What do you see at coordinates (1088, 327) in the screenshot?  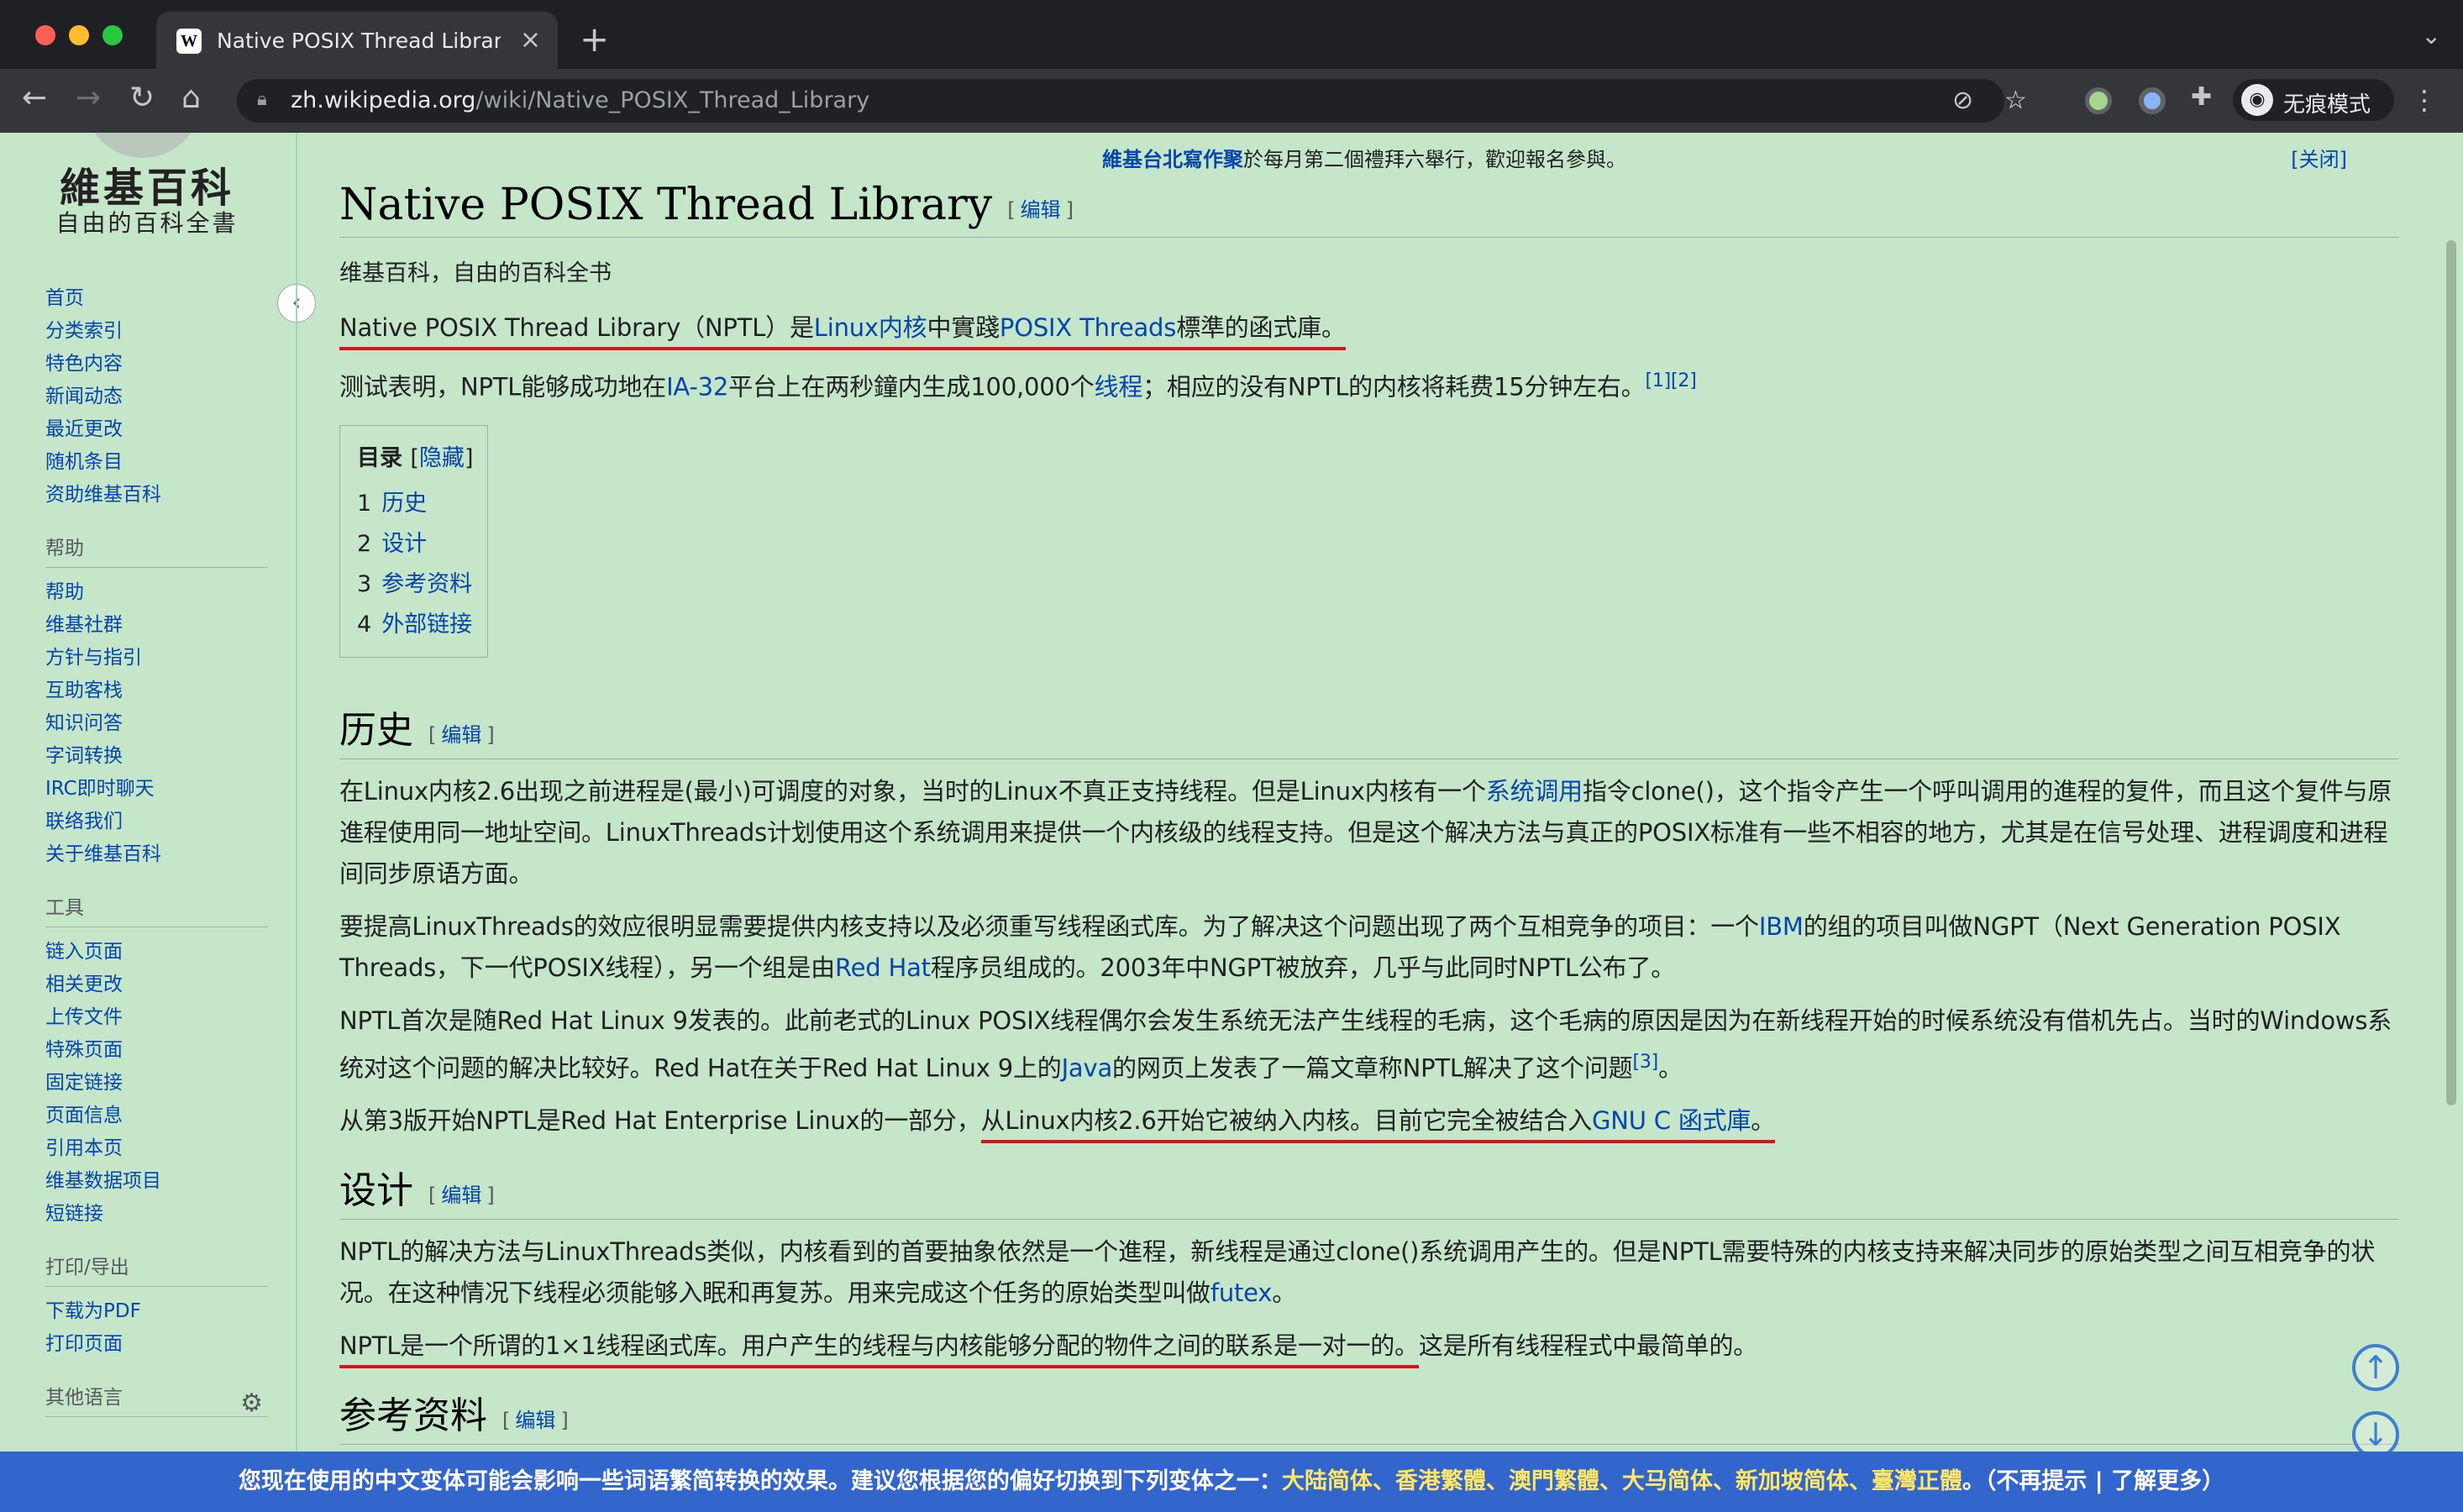 I see `link-posix-threads: POSIX Threads` at bounding box center [1088, 327].